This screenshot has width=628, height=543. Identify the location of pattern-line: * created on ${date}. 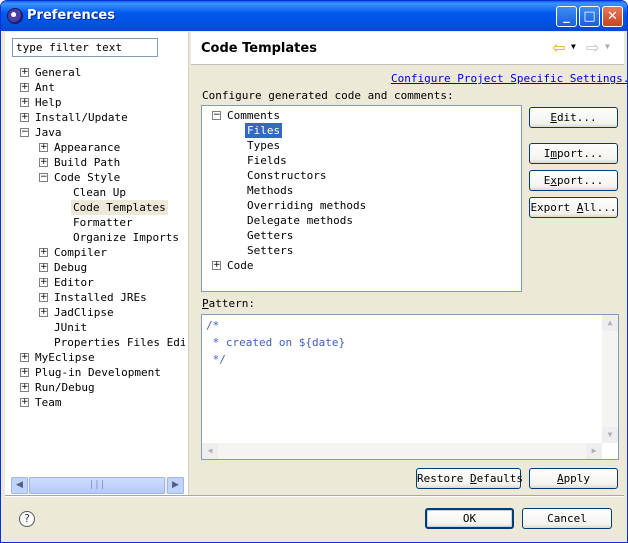
(276, 342).